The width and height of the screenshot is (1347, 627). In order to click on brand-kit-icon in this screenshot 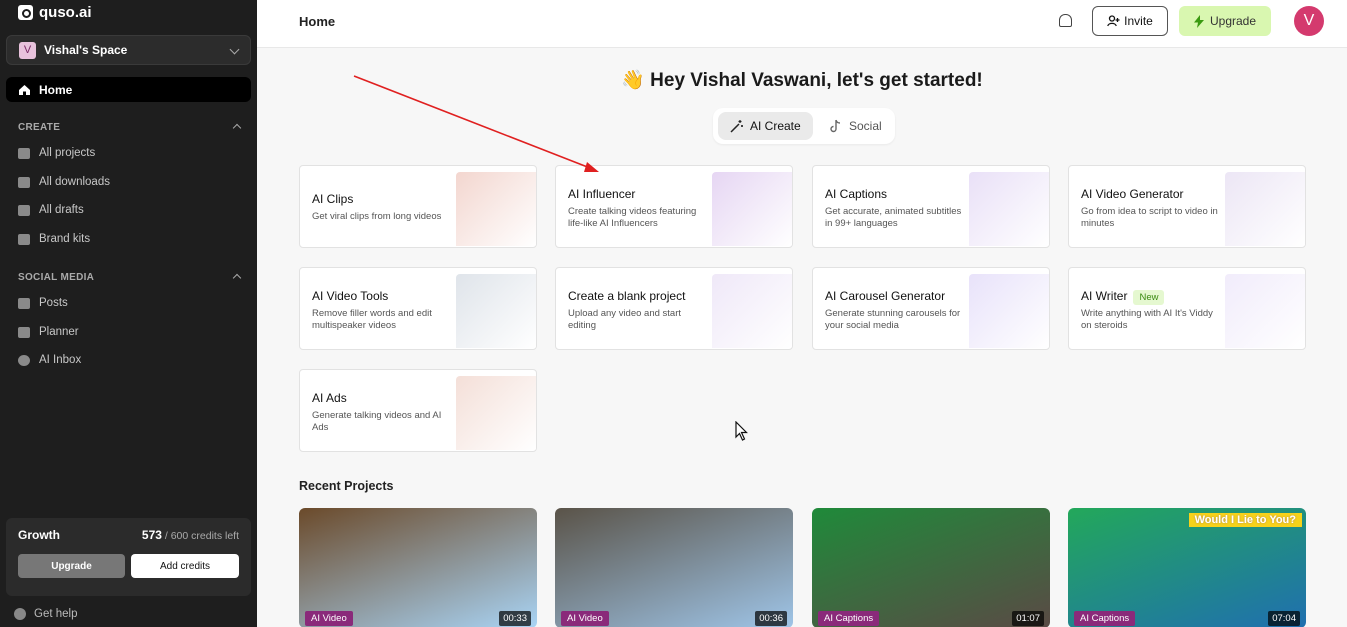, I will do `click(24, 239)`.